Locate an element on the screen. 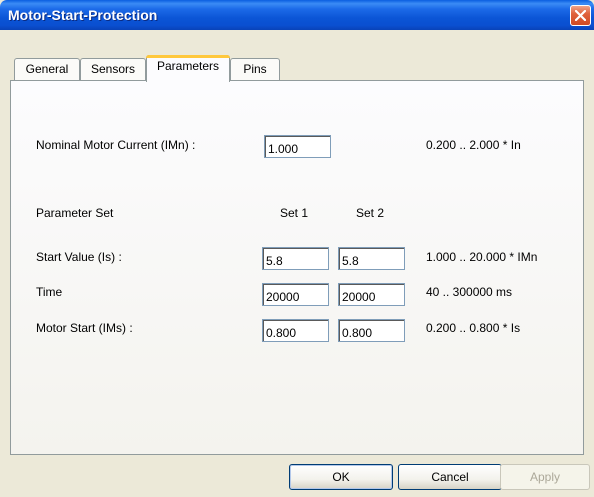 This screenshot has width=594, height=497. motor-start-set2-field is located at coordinates (371, 330).